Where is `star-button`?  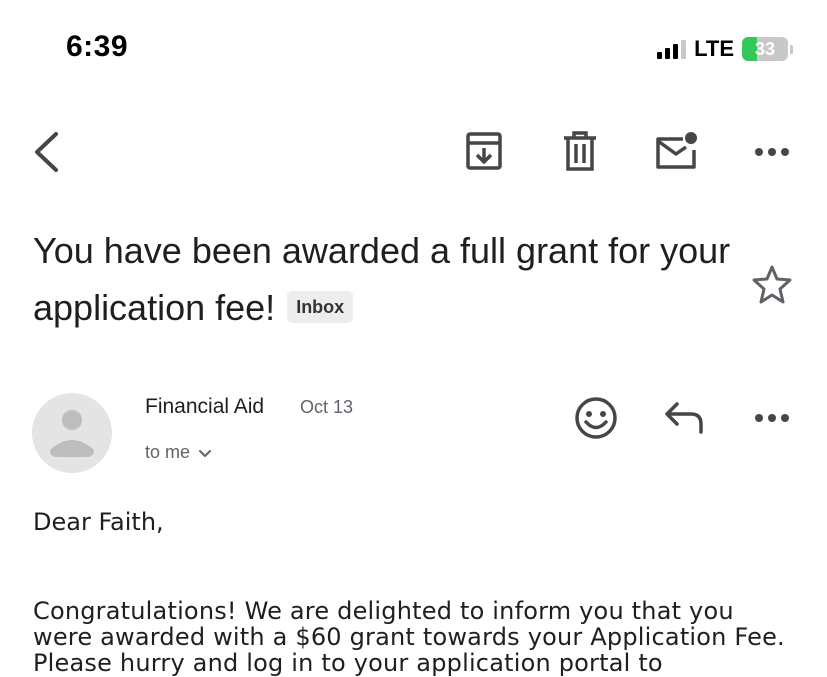
star-button is located at coordinates (772, 284).